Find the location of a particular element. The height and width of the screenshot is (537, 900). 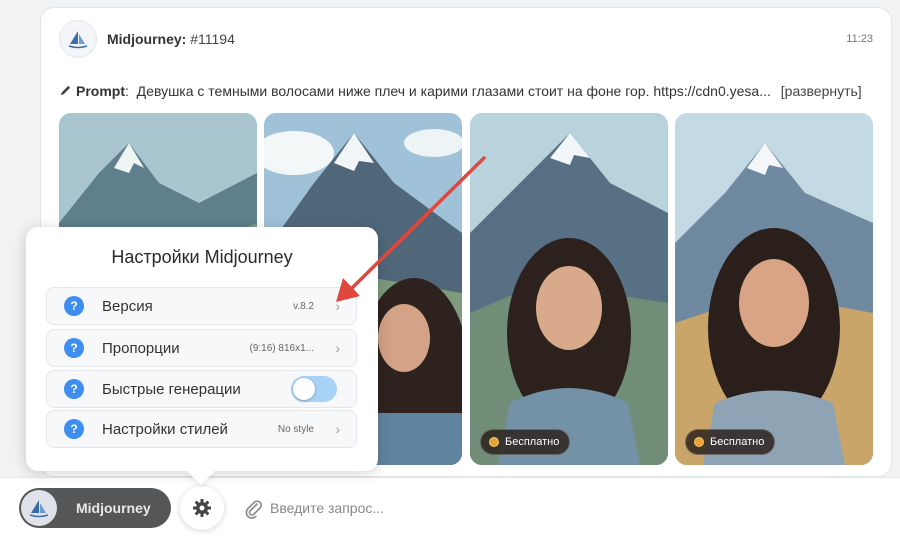

midjourney-logo-icon is located at coordinates (39, 508).